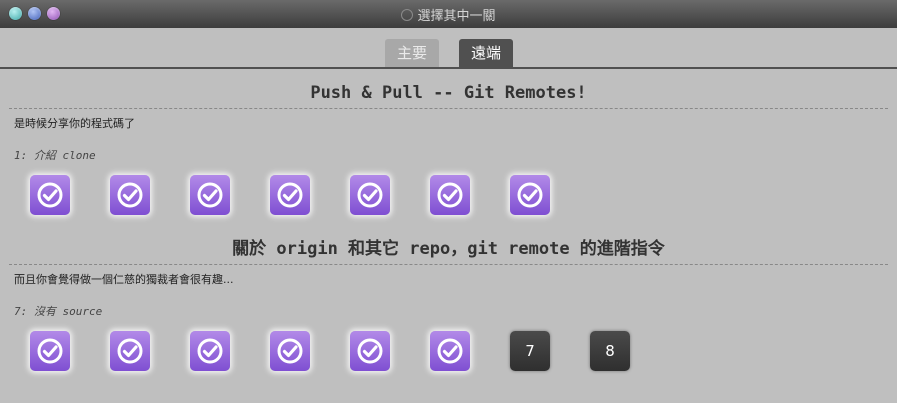  I want to click on tab-remote: 遠端, so click(486, 53).